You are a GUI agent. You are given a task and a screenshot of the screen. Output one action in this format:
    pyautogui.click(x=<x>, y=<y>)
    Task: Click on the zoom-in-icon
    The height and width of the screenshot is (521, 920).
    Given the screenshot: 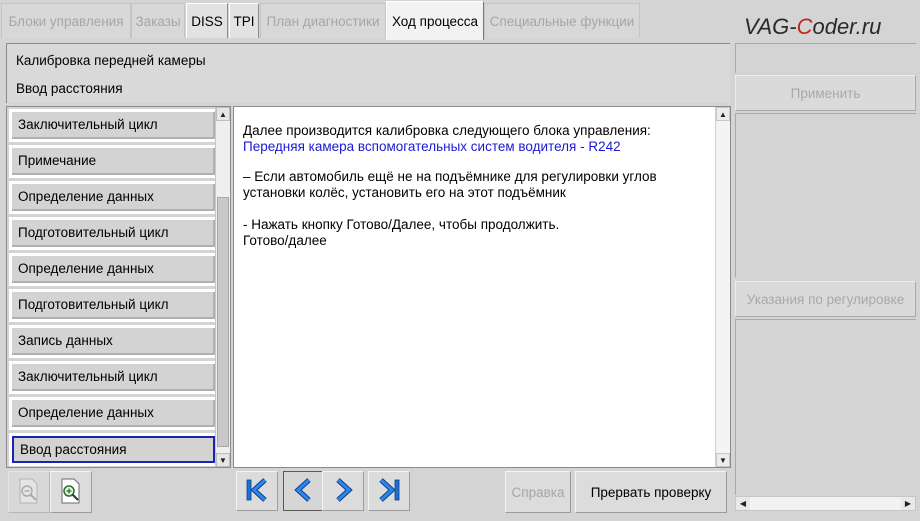 What is the action you would take?
    pyautogui.click(x=71, y=492)
    